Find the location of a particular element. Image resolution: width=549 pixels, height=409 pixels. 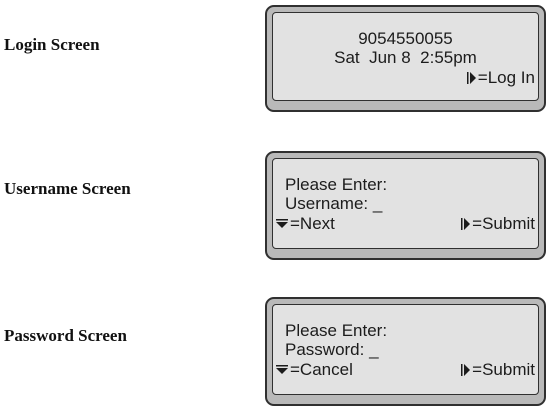

login-screen-display: 9054550055 Sat Jun 8 2:55pm =Log In is located at coordinates (405, 58).